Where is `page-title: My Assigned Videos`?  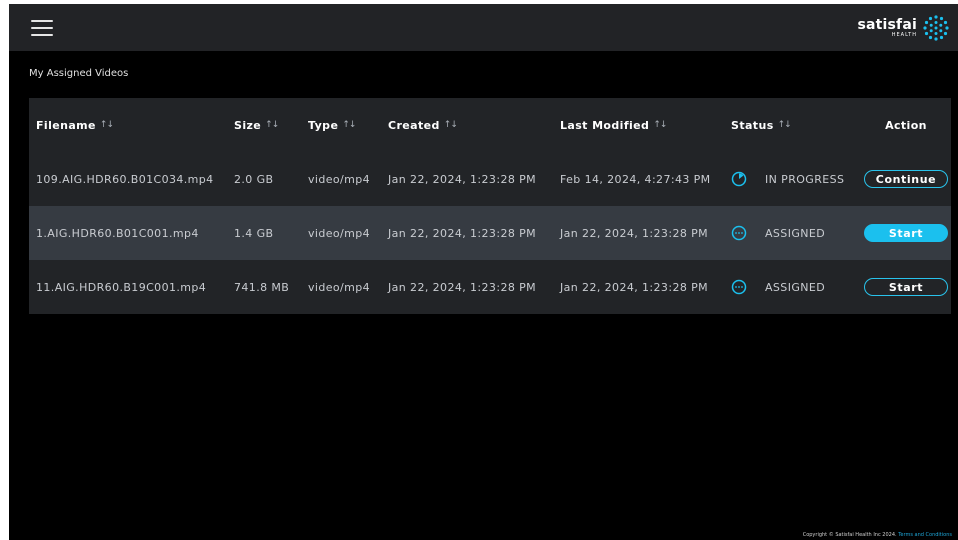 page-title: My Assigned Videos is located at coordinates (79, 73).